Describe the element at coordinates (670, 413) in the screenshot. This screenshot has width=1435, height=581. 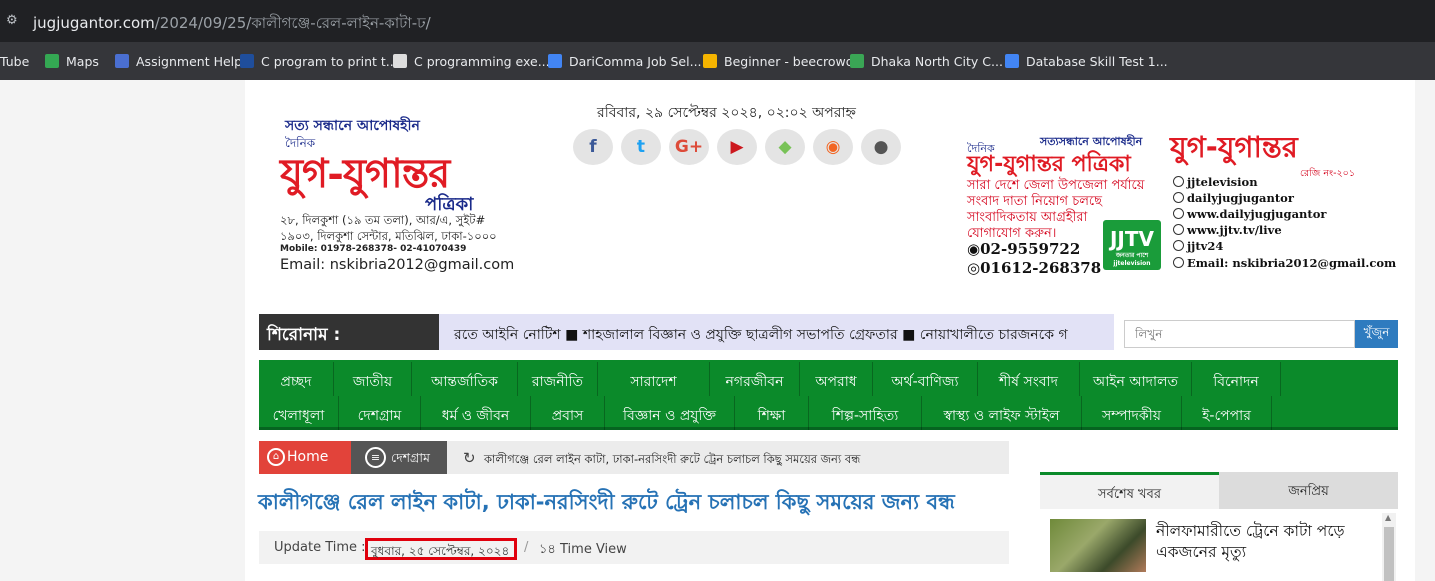
I see `menu-item: বিজ্ঞান ও প্রযুক্তি` at that location.